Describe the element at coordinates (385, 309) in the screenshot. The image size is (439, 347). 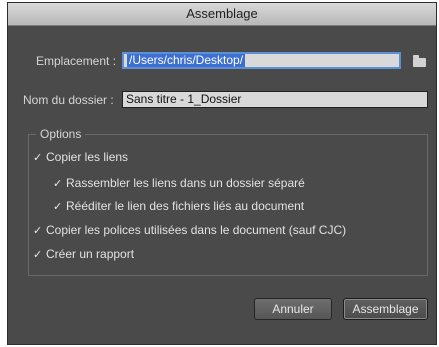
I see `package-button: Assemblage` at that location.